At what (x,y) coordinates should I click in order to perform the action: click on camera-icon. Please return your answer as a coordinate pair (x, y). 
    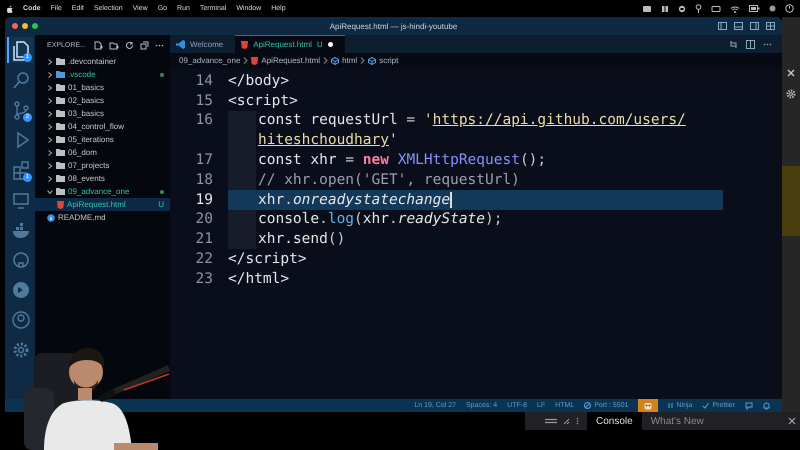
    Looking at the image, I should click on (647, 8).